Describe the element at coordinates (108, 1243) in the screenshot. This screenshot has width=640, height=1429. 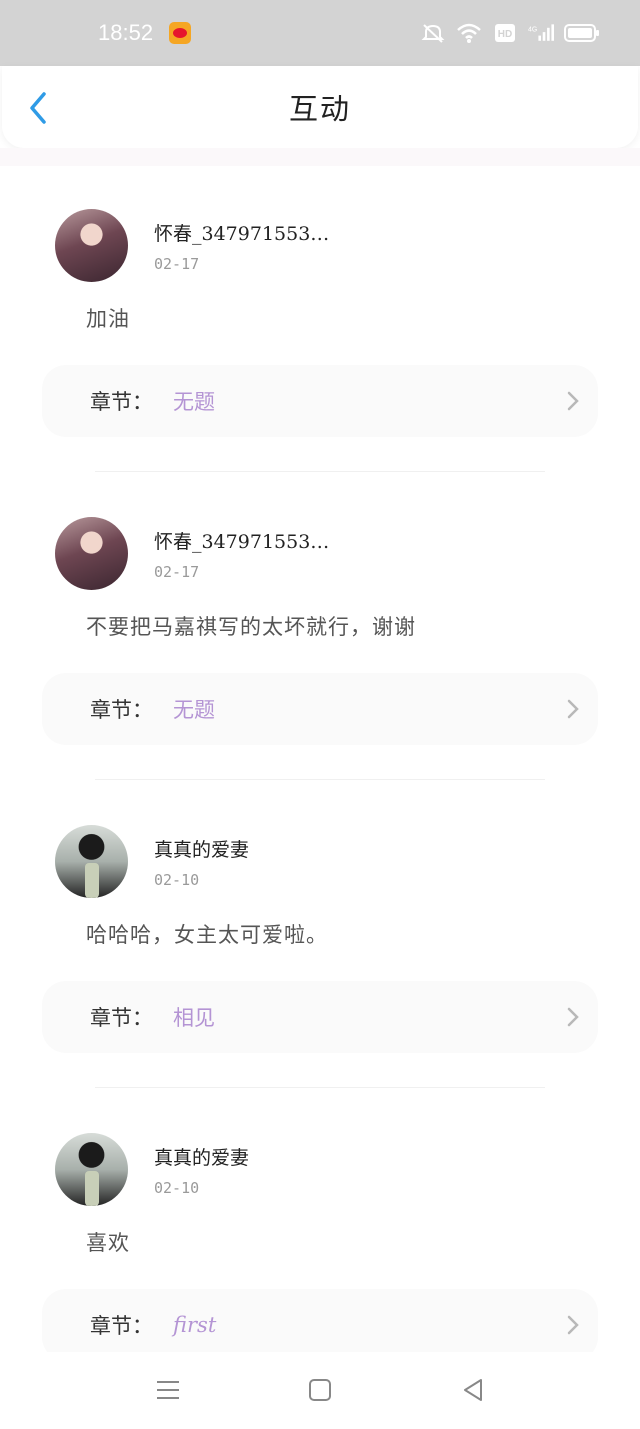
I see `comment-text: 喜欢` at that location.